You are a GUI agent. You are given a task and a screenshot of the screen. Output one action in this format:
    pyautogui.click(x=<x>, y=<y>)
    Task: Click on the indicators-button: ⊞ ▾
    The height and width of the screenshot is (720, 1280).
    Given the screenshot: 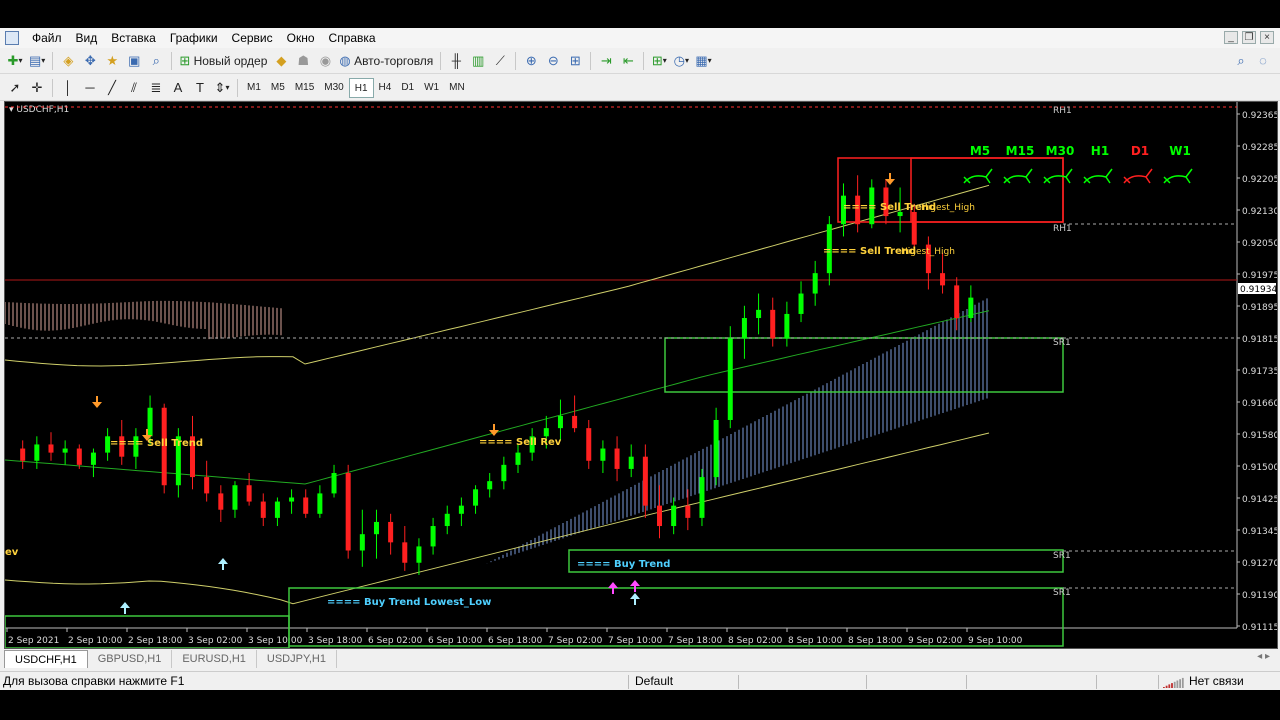 What is the action you would take?
    pyautogui.click(x=659, y=61)
    